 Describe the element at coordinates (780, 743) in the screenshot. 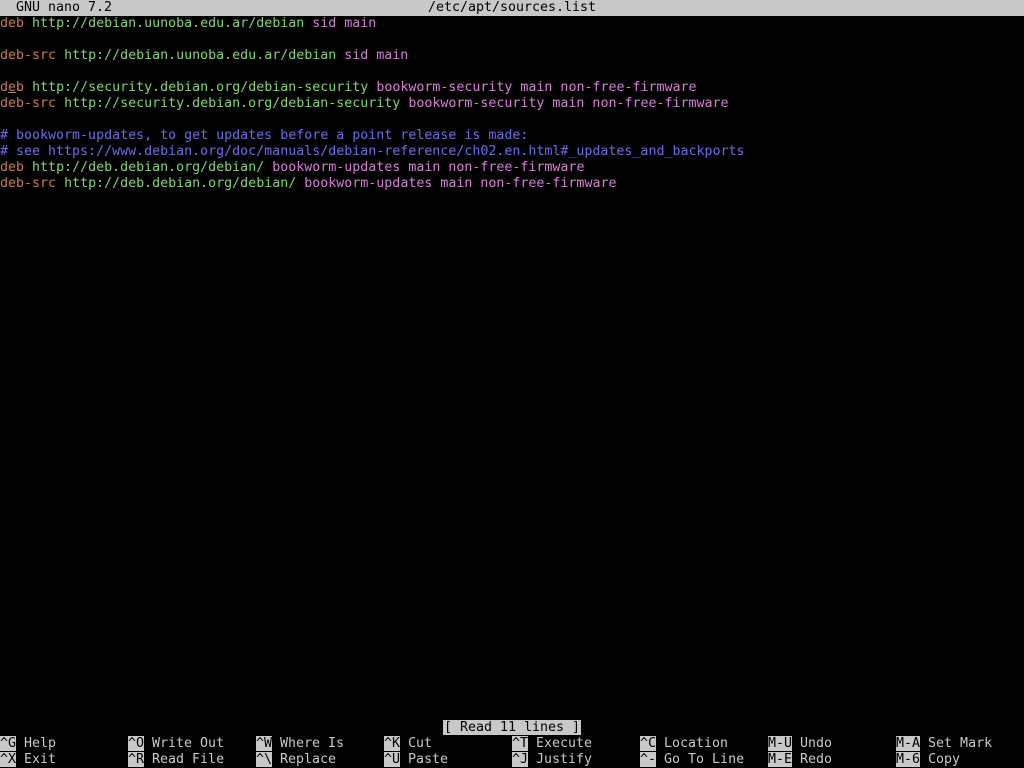

I see `shortcut-key: M-U` at that location.